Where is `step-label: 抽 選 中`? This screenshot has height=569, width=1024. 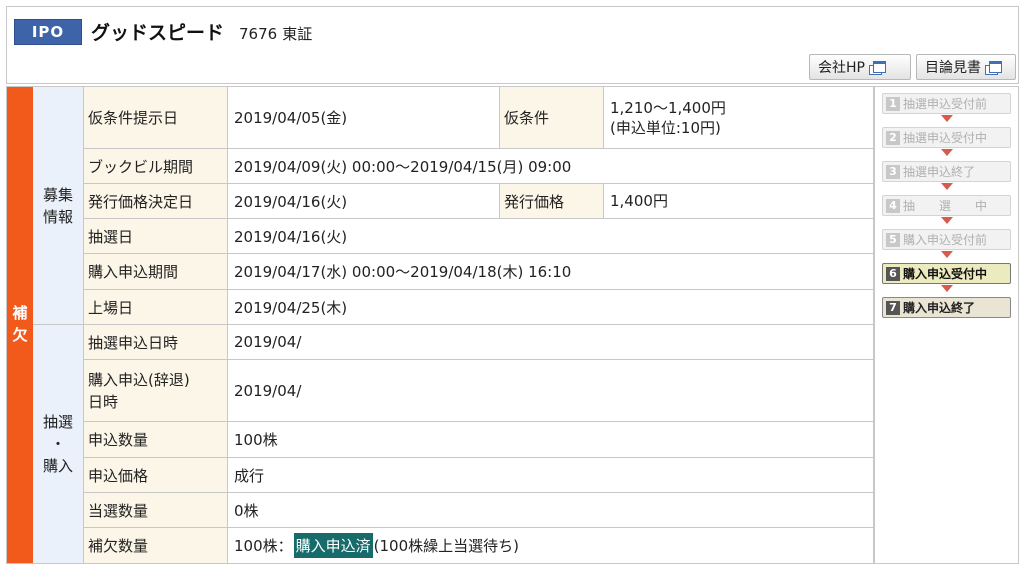 step-label: 抽 選 中 is located at coordinates (945, 206).